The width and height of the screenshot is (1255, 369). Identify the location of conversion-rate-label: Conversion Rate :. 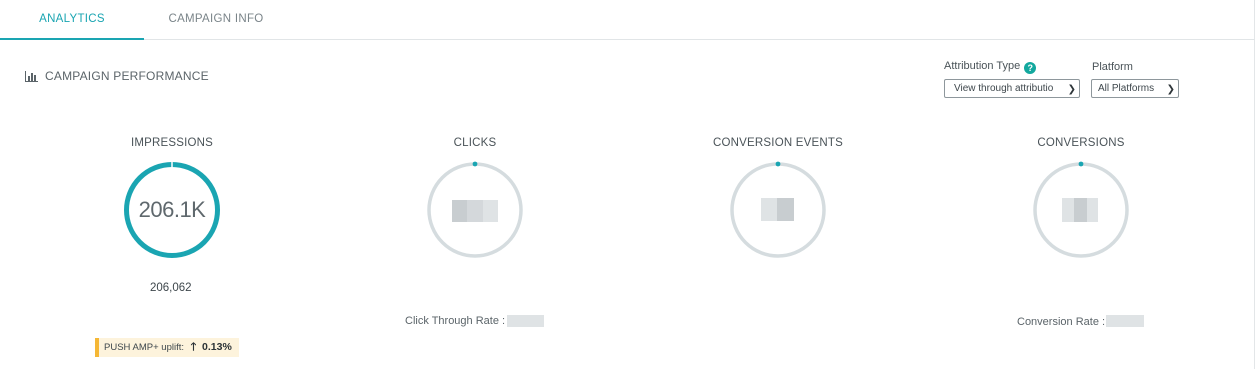
(1061, 322).